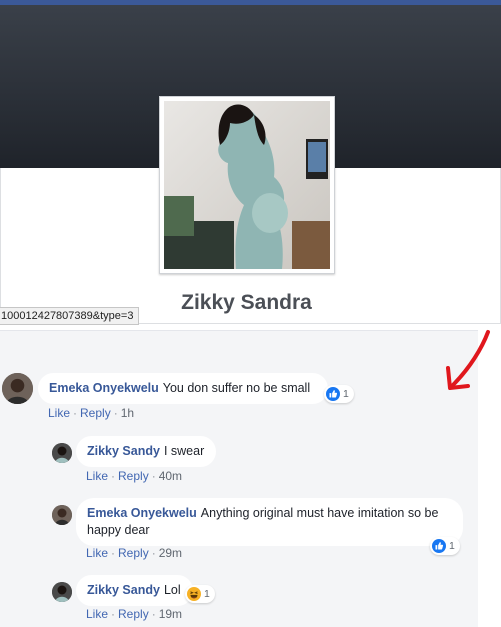 The height and width of the screenshot is (627, 501). I want to click on reply-bubble: Zikky Sandy Lol, so click(134, 590).